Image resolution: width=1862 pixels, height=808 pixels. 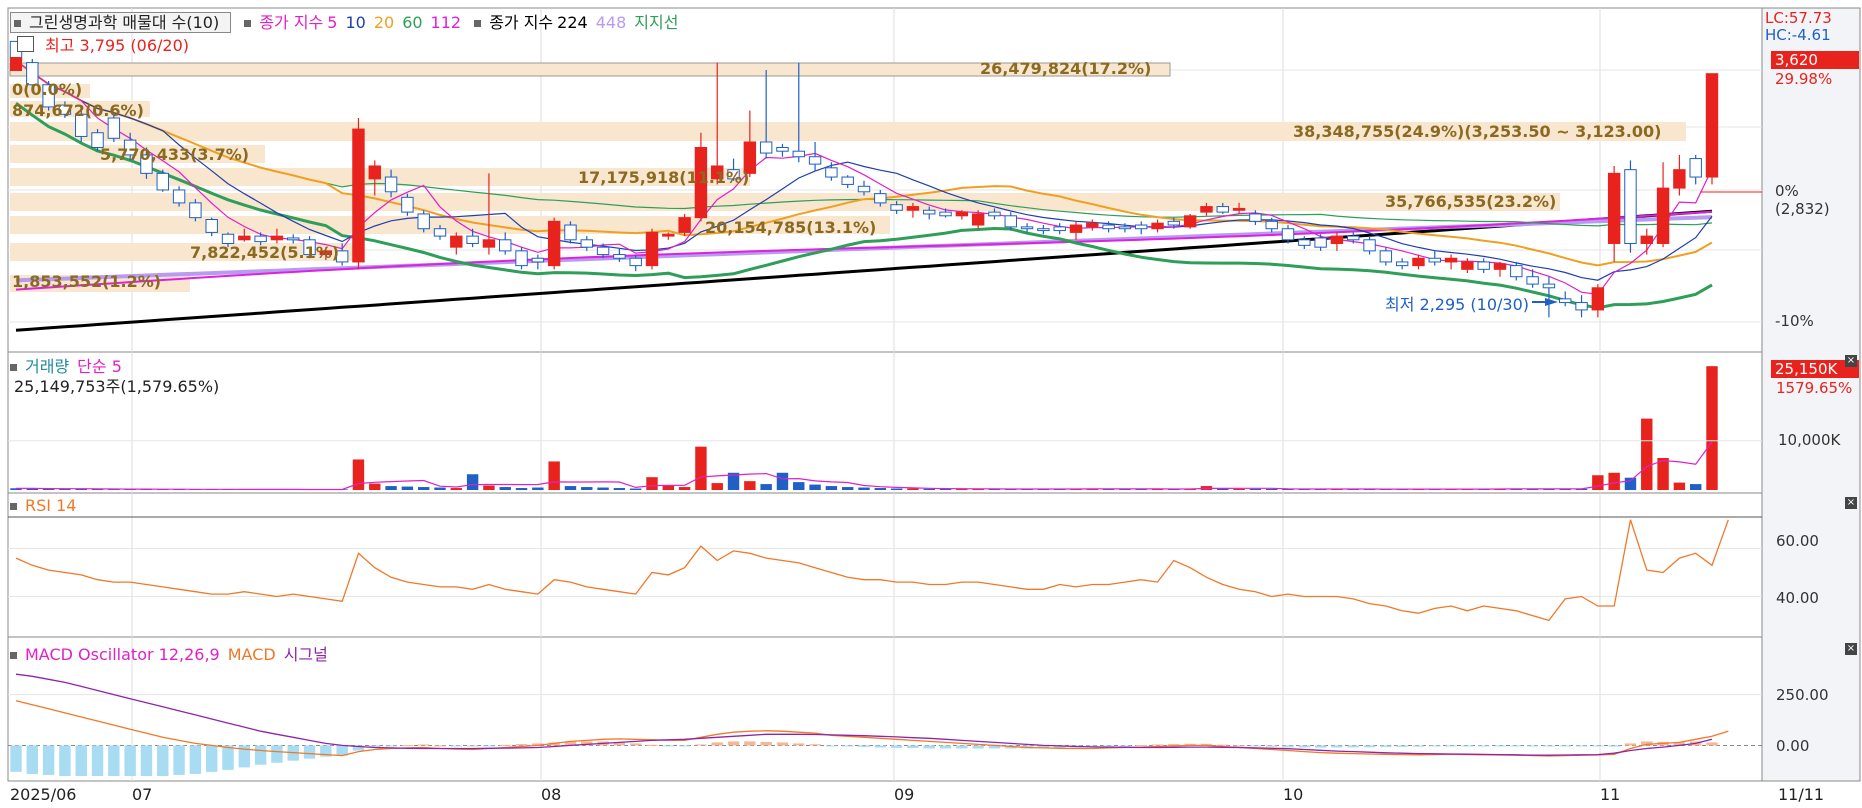 I want to click on ma5-label: 5, so click(x=332, y=22).